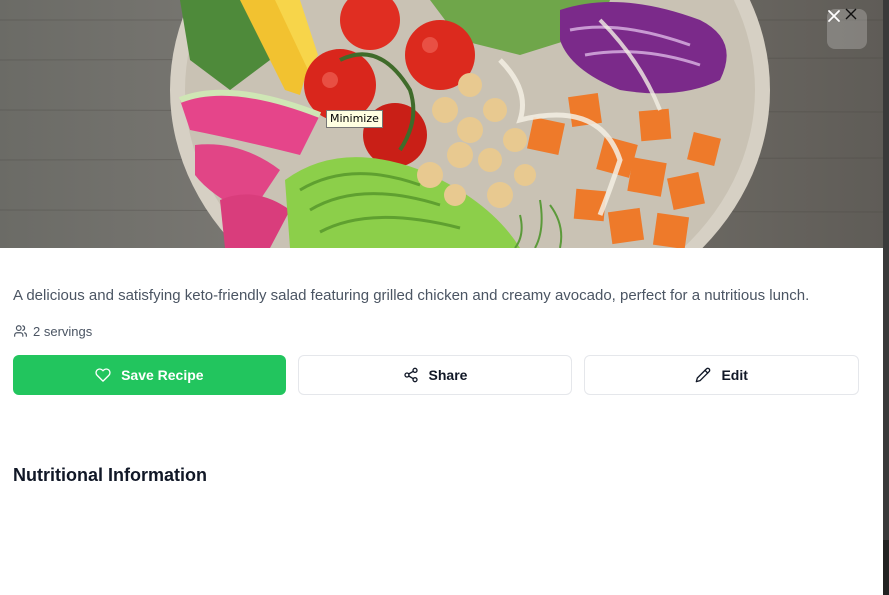 Image resolution: width=889 pixels, height=595 pixels. What do you see at coordinates (63, 331) in the screenshot?
I see `servings-text: 2 servings` at bounding box center [63, 331].